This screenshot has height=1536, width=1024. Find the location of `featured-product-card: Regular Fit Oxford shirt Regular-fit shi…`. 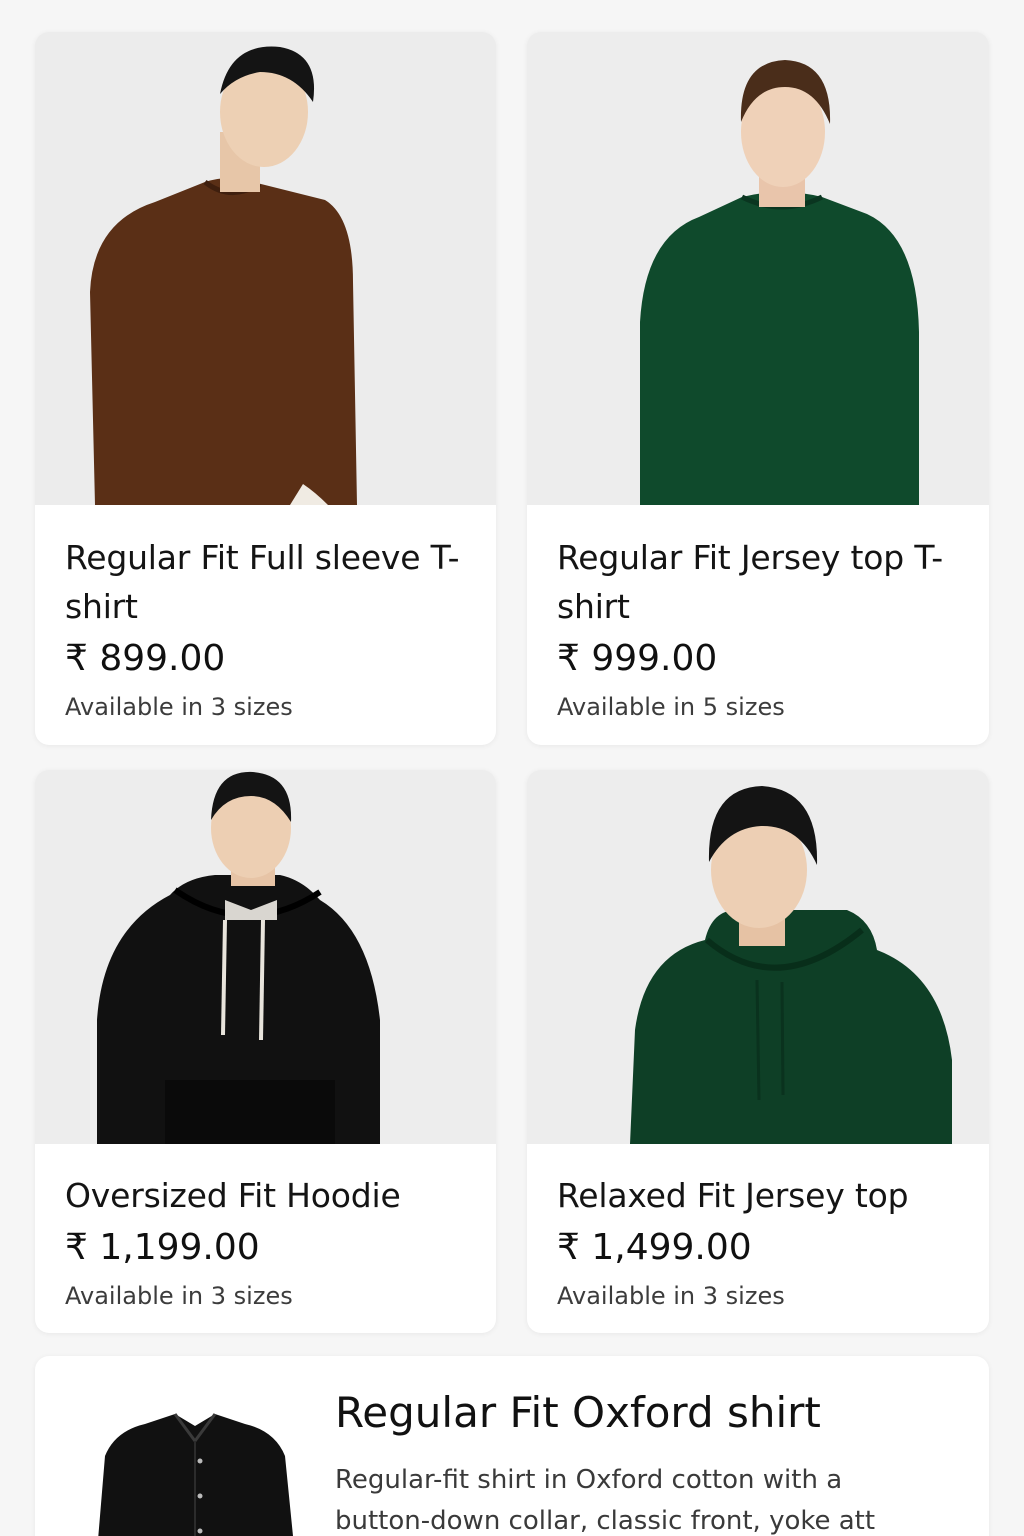

featured-product-card: Regular Fit Oxford shirt Regular-fit shi… is located at coordinates (512, 1446).